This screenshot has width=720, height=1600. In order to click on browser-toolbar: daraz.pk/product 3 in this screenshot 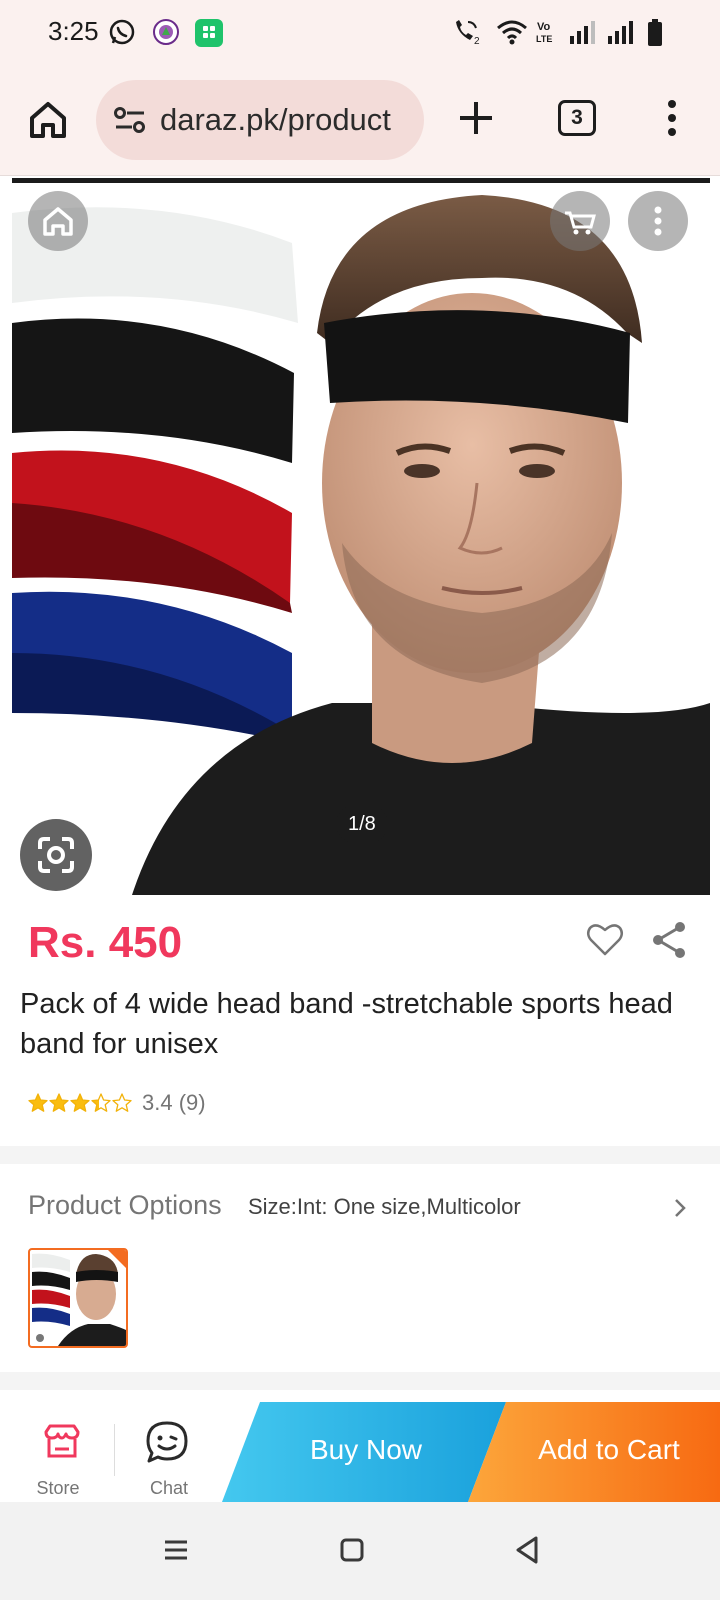, I will do `click(360, 120)`.